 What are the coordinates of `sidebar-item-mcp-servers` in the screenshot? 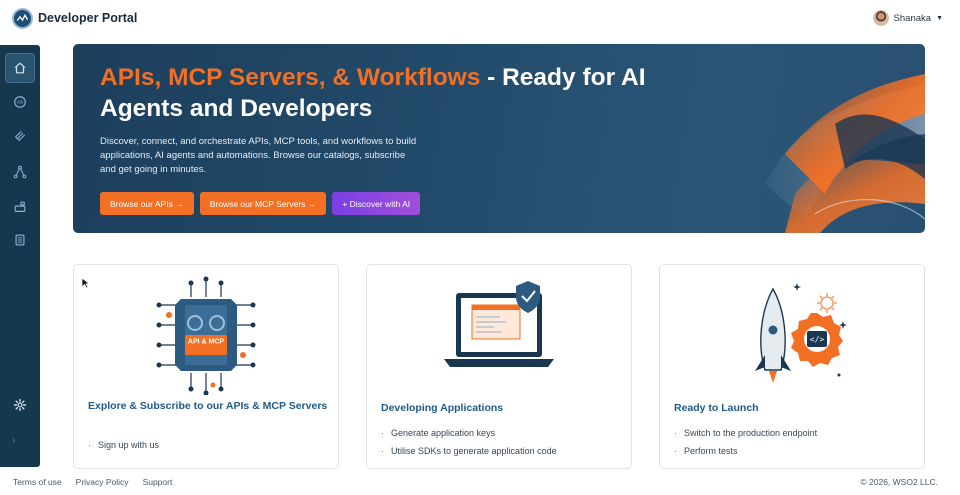 It's located at (20, 136).